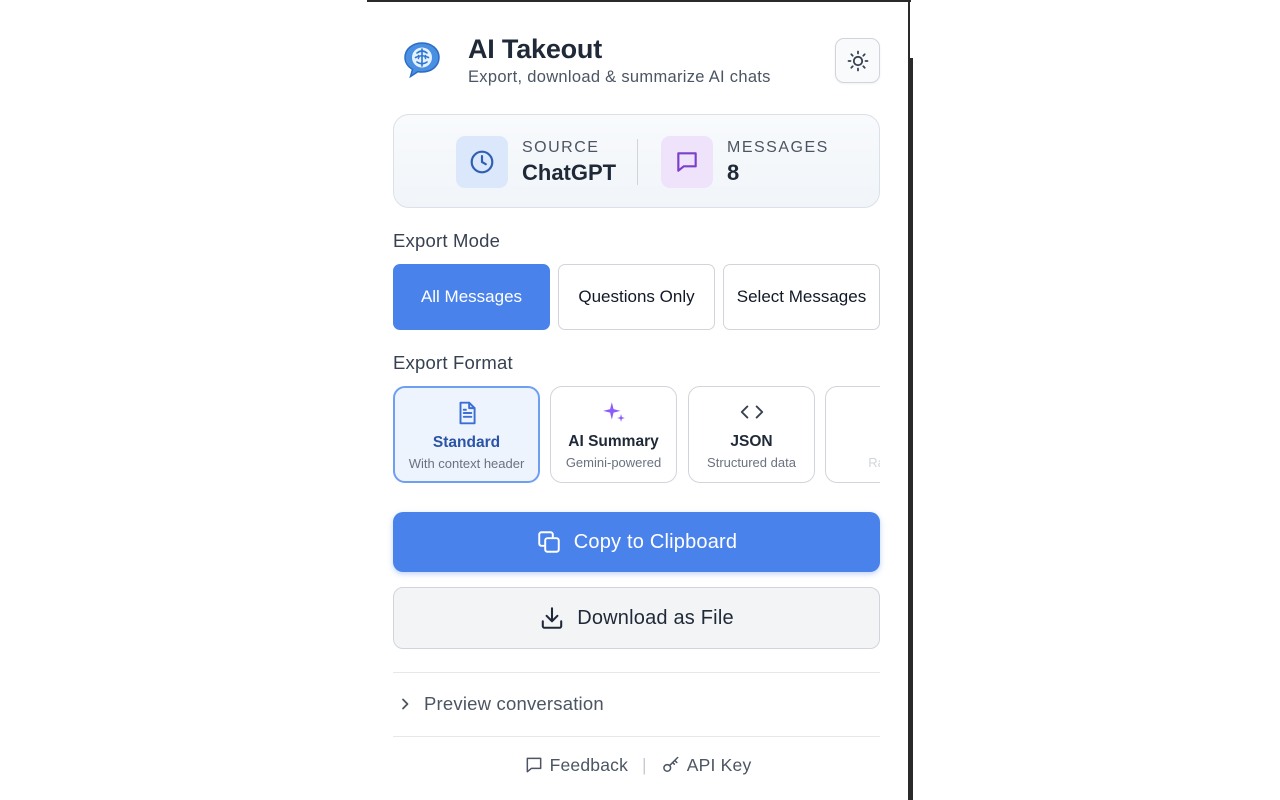 This screenshot has height=800, width=1280. I want to click on mode-questions-only-button: Questions Only, so click(636, 297).